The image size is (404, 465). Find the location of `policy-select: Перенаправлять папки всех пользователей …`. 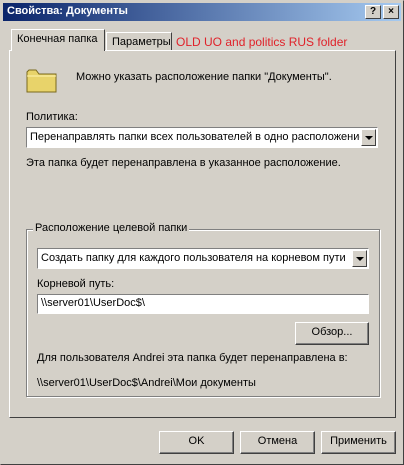

policy-select: Перенаправлять папки всех пользователей … is located at coordinates (202, 137).